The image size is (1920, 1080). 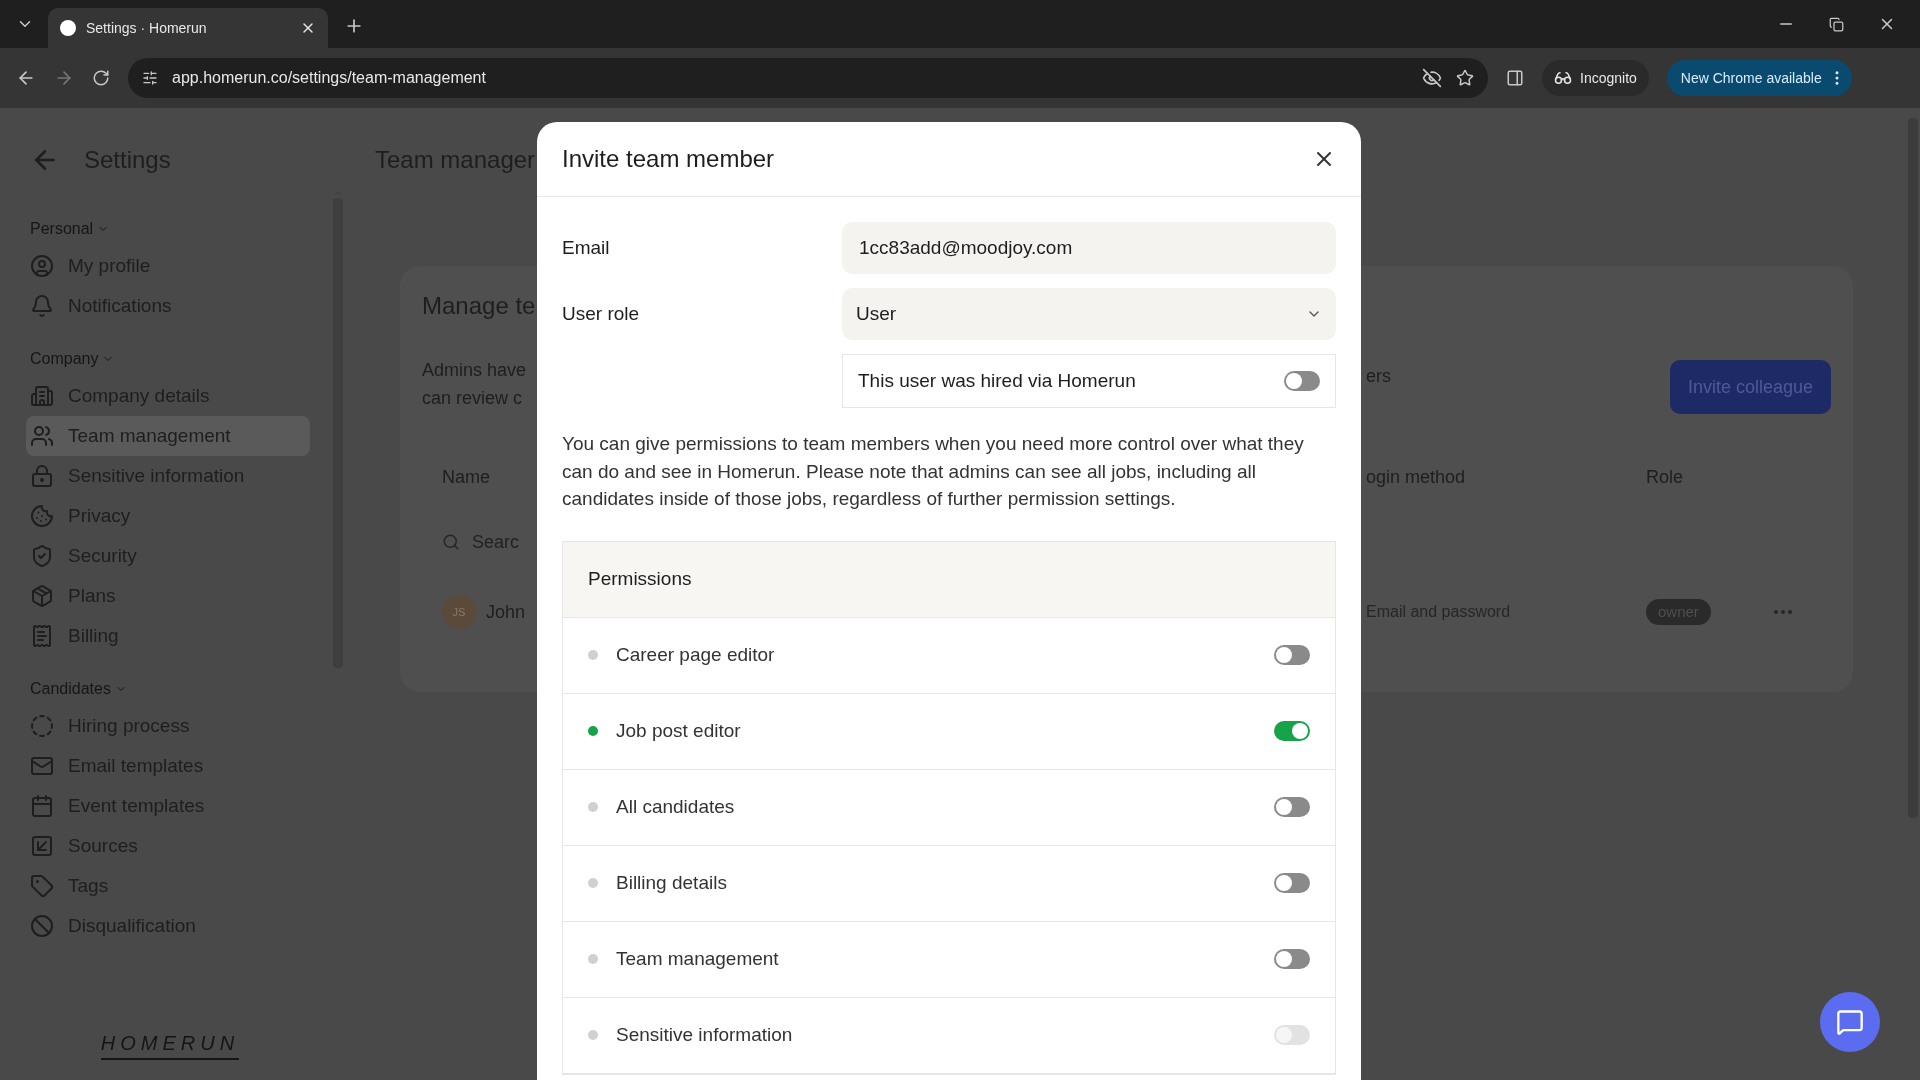 I want to click on bell-icon, so click(x=42, y=306).